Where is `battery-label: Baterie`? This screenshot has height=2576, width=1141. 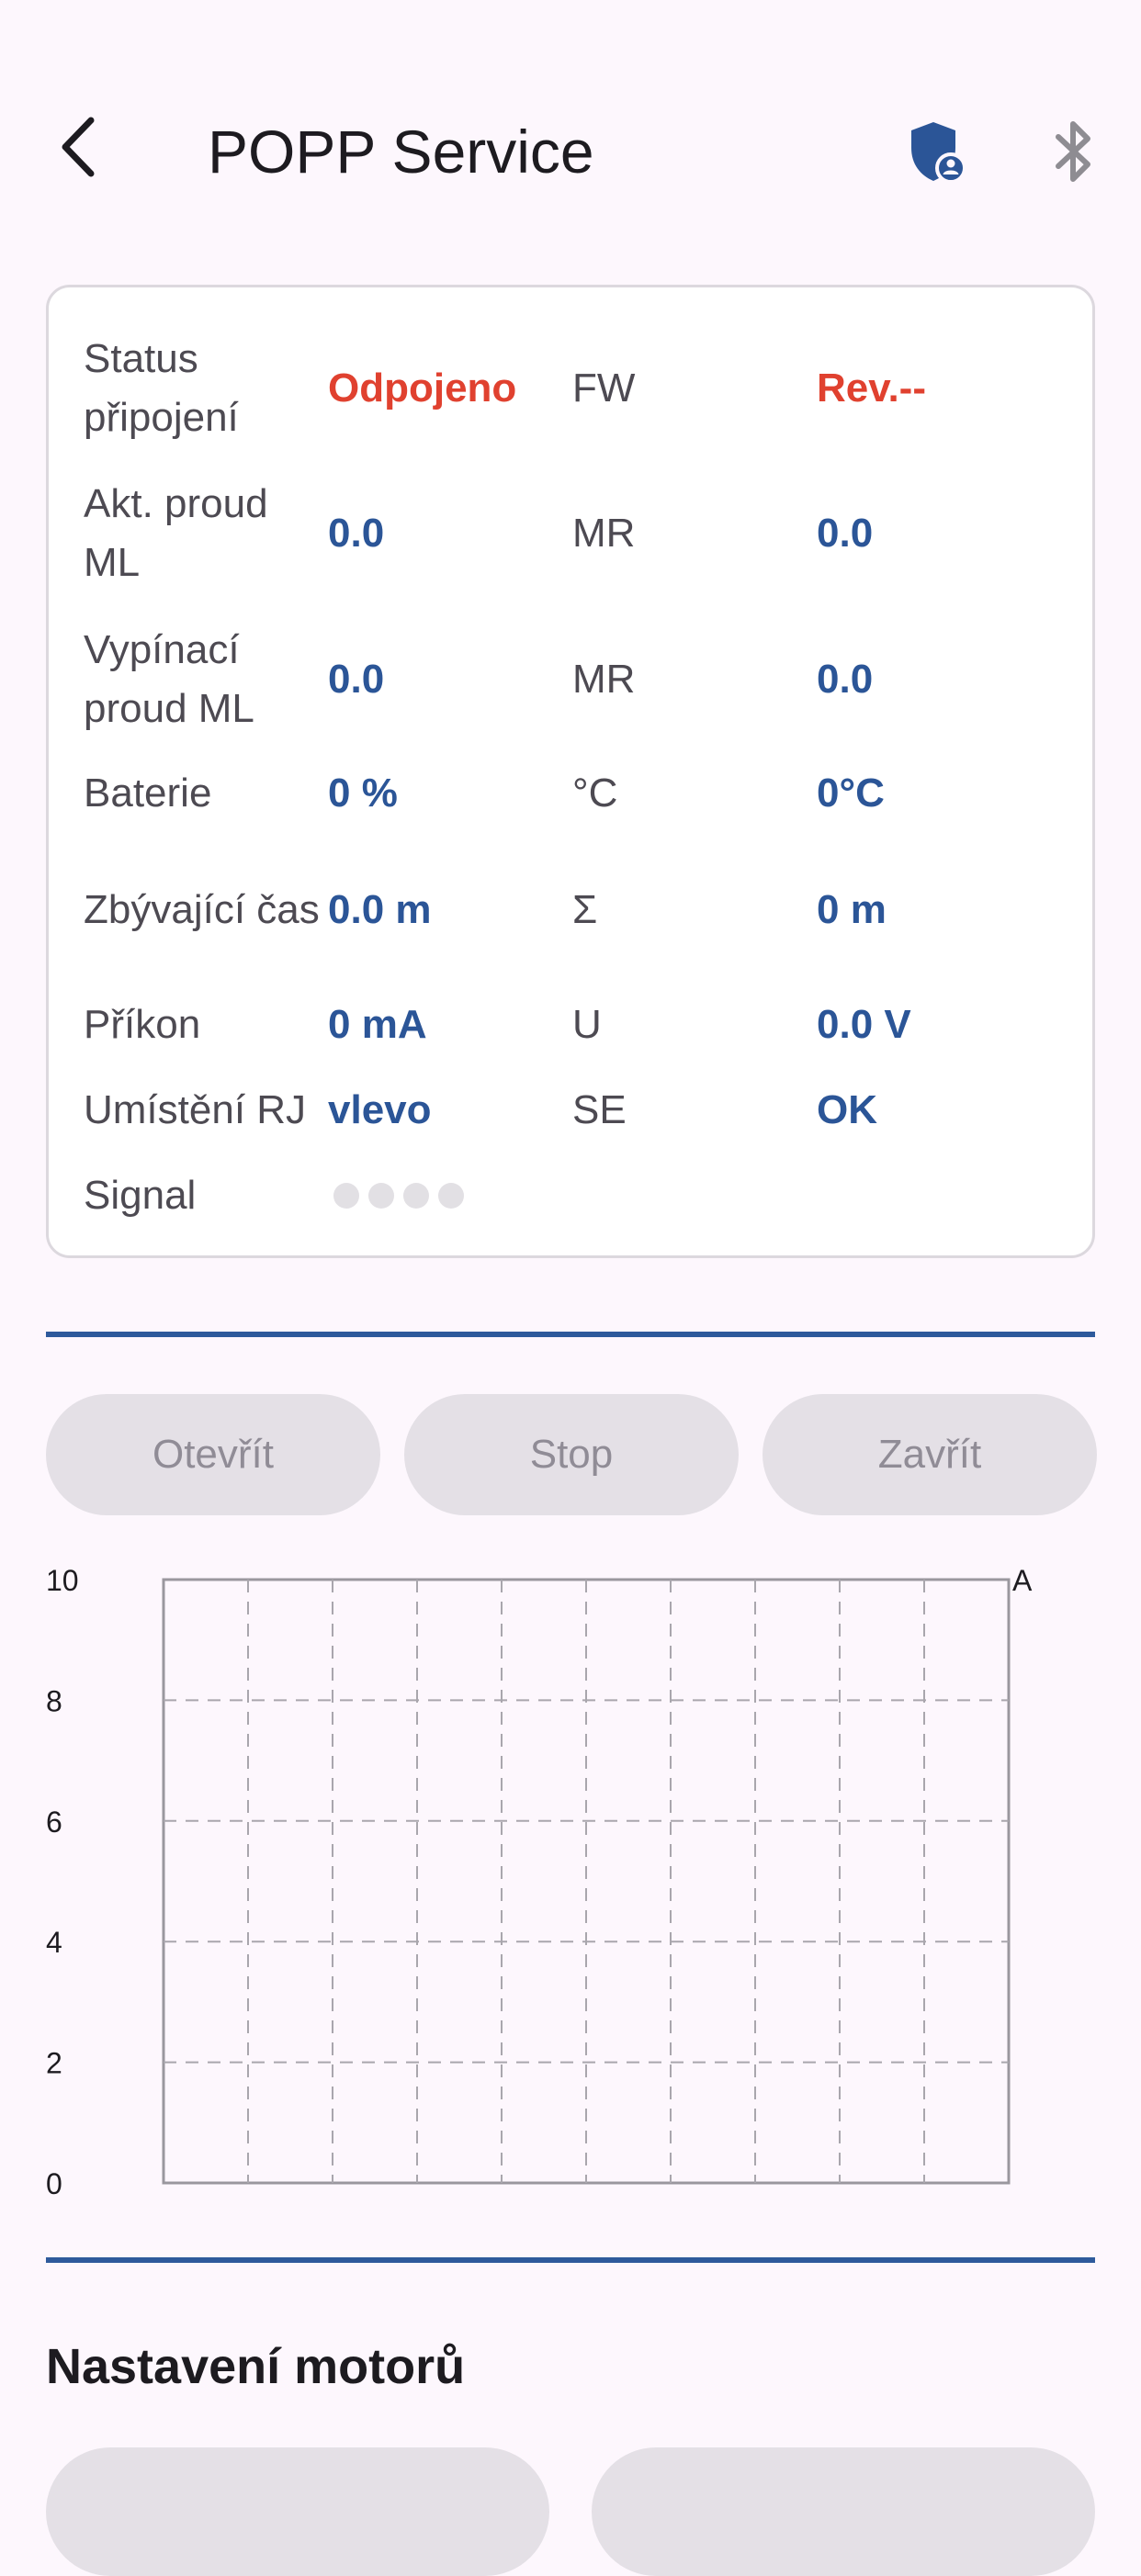
battery-label: Baterie is located at coordinates (148, 793).